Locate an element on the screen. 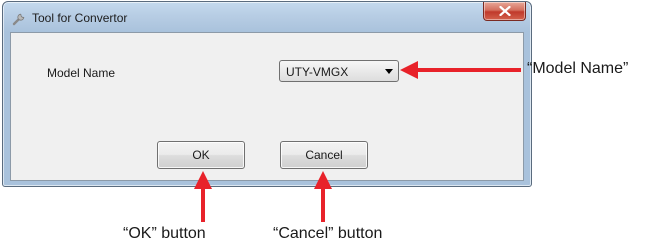 The width and height of the screenshot is (668, 248). model-name-callout: “Model Name” is located at coordinates (578, 68).